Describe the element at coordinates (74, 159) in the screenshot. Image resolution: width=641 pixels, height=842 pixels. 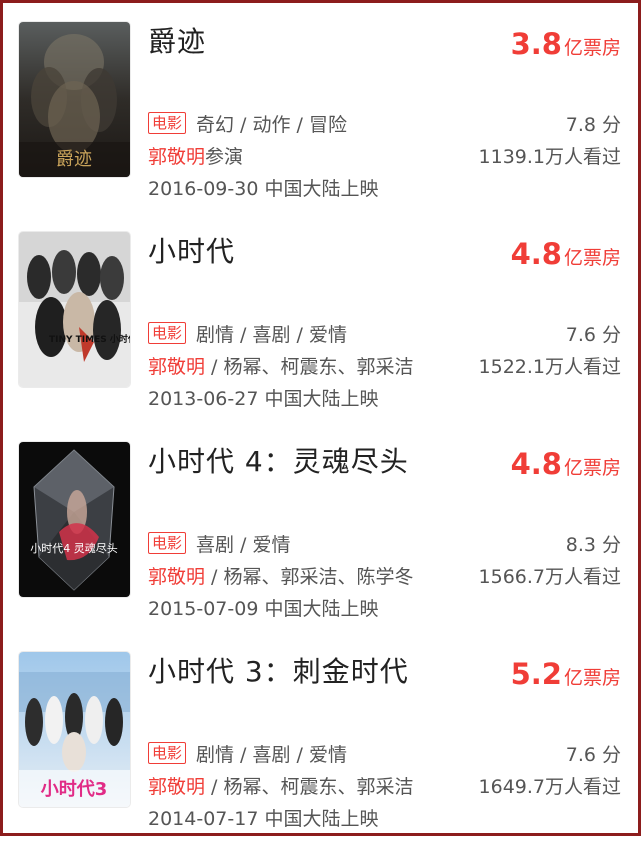
I see `poster-title: 爵迹` at that location.